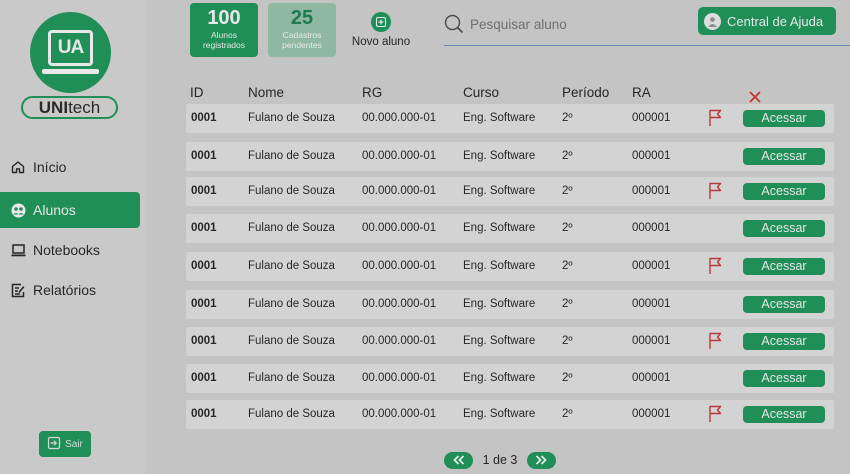 Image resolution: width=850 pixels, height=474 pixels. What do you see at coordinates (224, 18) in the screenshot?
I see `registered-count: 100` at bounding box center [224, 18].